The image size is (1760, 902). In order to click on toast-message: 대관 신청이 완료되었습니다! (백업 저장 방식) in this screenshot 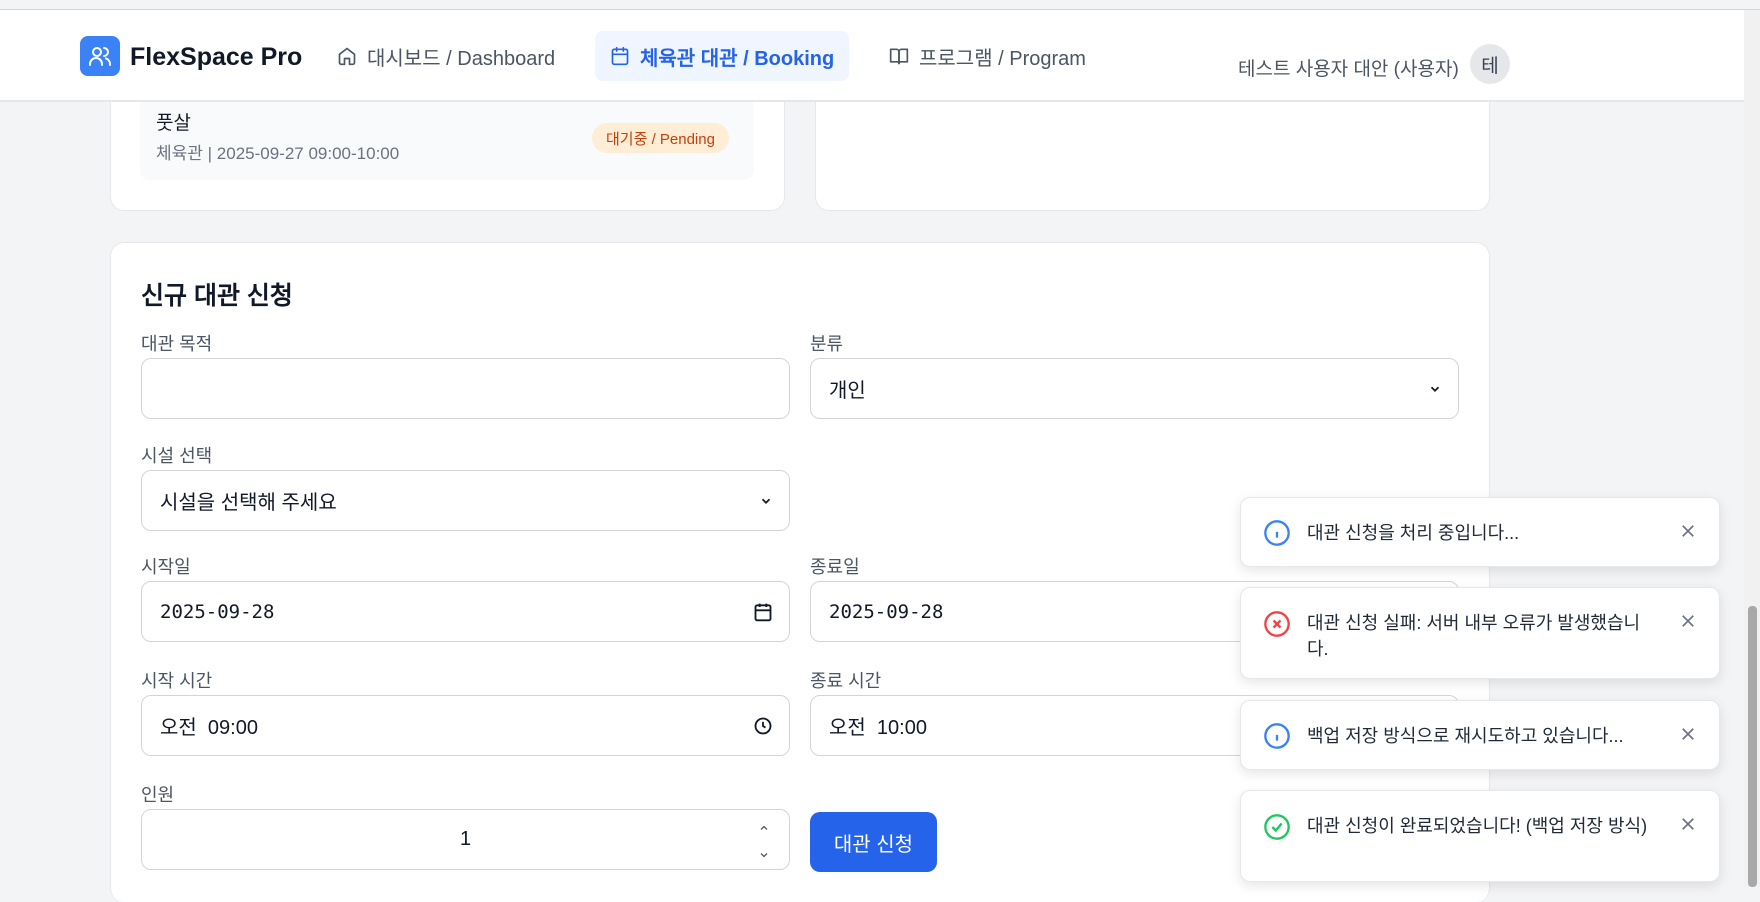, I will do `click(1477, 826)`.